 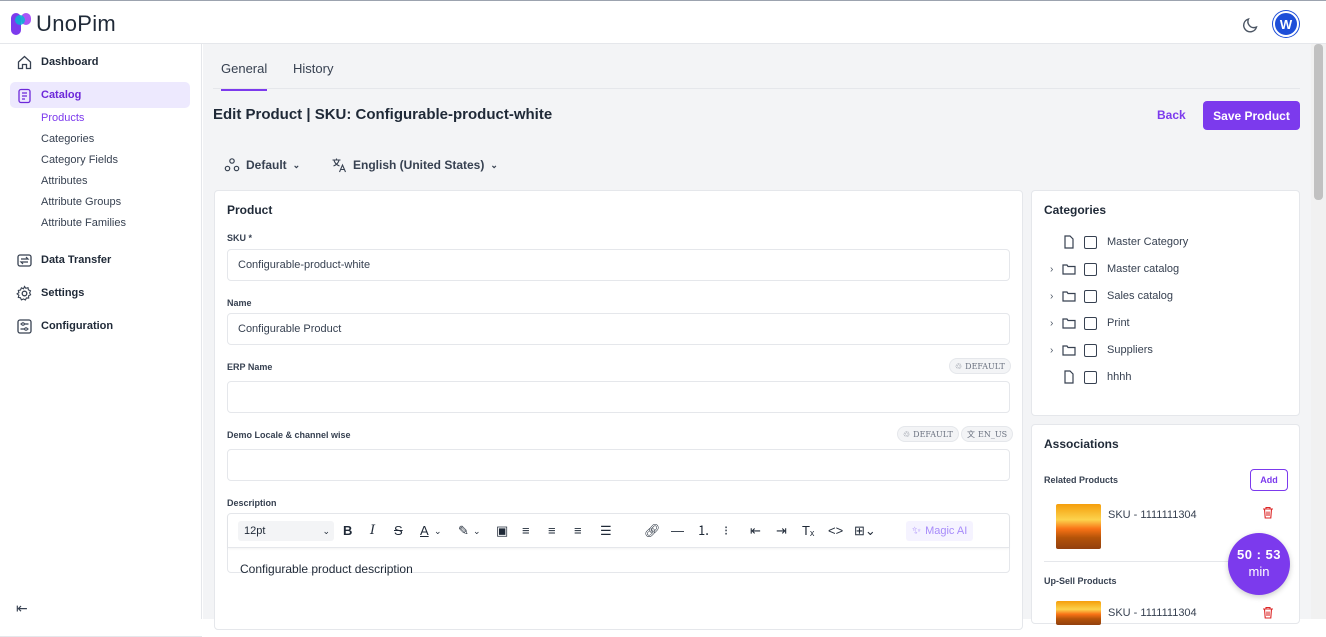 I want to click on sidebar-item-dashboard: Dashboard, so click(x=100, y=62).